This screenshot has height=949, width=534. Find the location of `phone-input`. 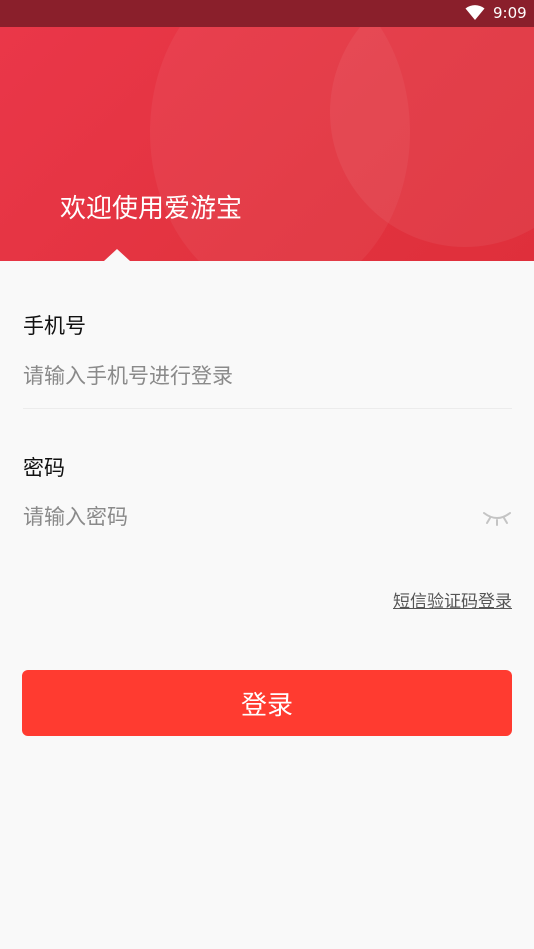

phone-input is located at coordinates (267, 376).